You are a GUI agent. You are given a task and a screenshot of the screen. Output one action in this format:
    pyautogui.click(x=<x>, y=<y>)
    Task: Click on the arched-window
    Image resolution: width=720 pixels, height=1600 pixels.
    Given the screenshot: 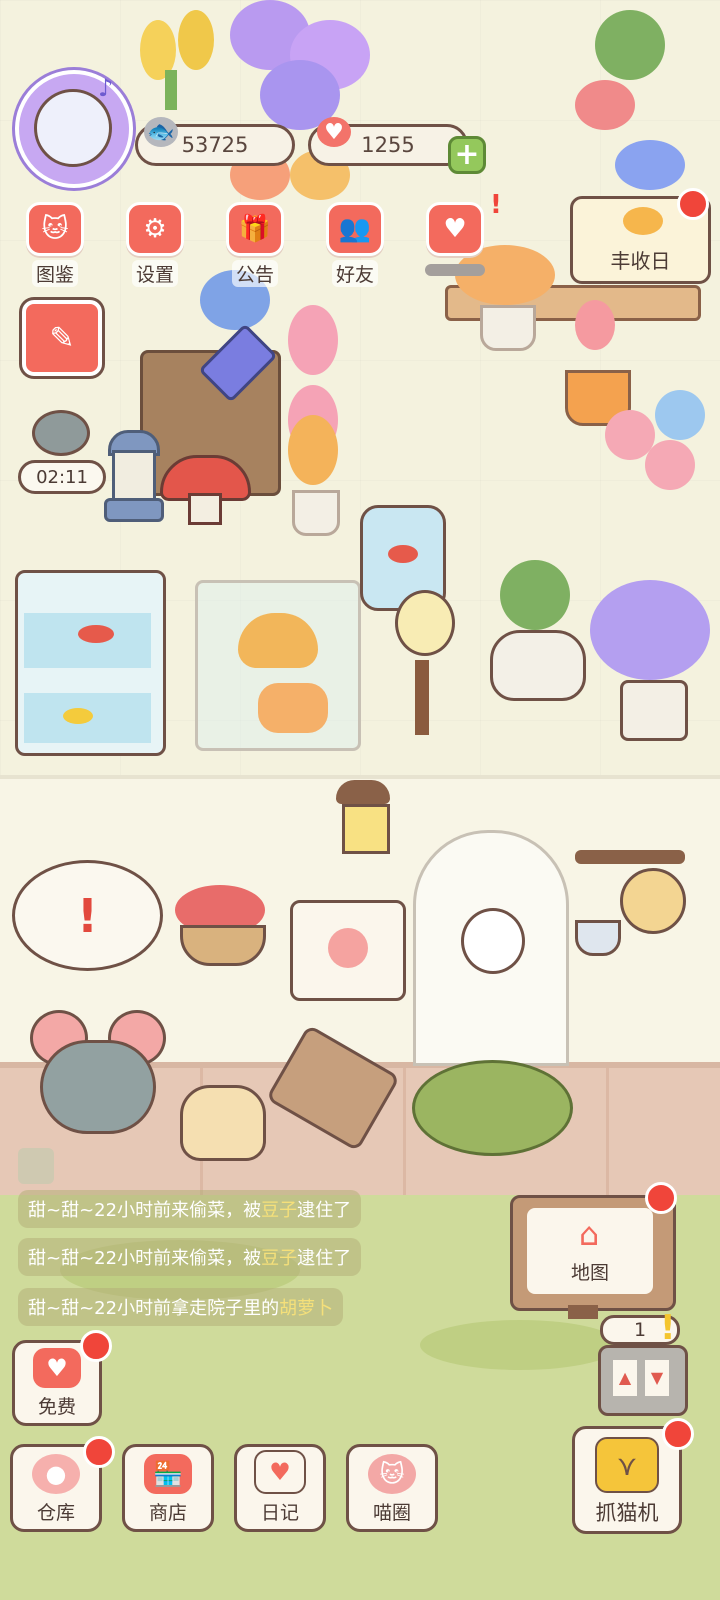 What is the action you would take?
    pyautogui.click(x=491, y=948)
    